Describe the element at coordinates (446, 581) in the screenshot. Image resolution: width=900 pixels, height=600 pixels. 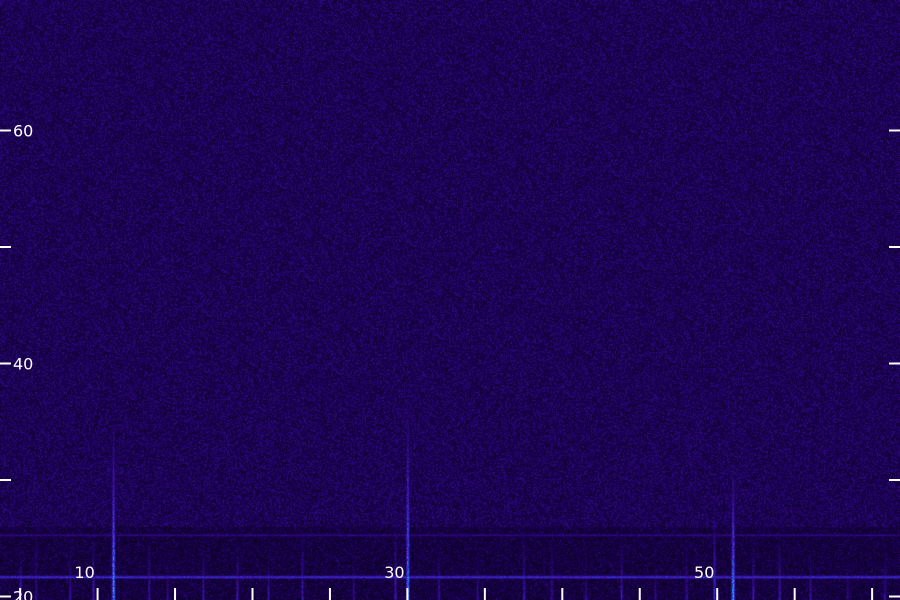
I see `x-axis-ticks: 10 30 50` at that location.